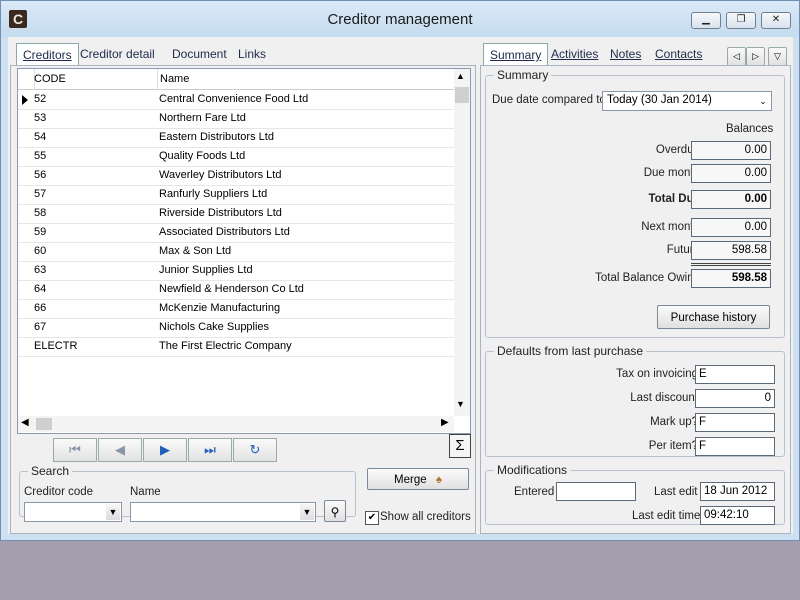  What do you see at coordinates (460, 76) in the screenshot?
I see `scroll-up-icon: ▲` at bounding box center [460, 76].